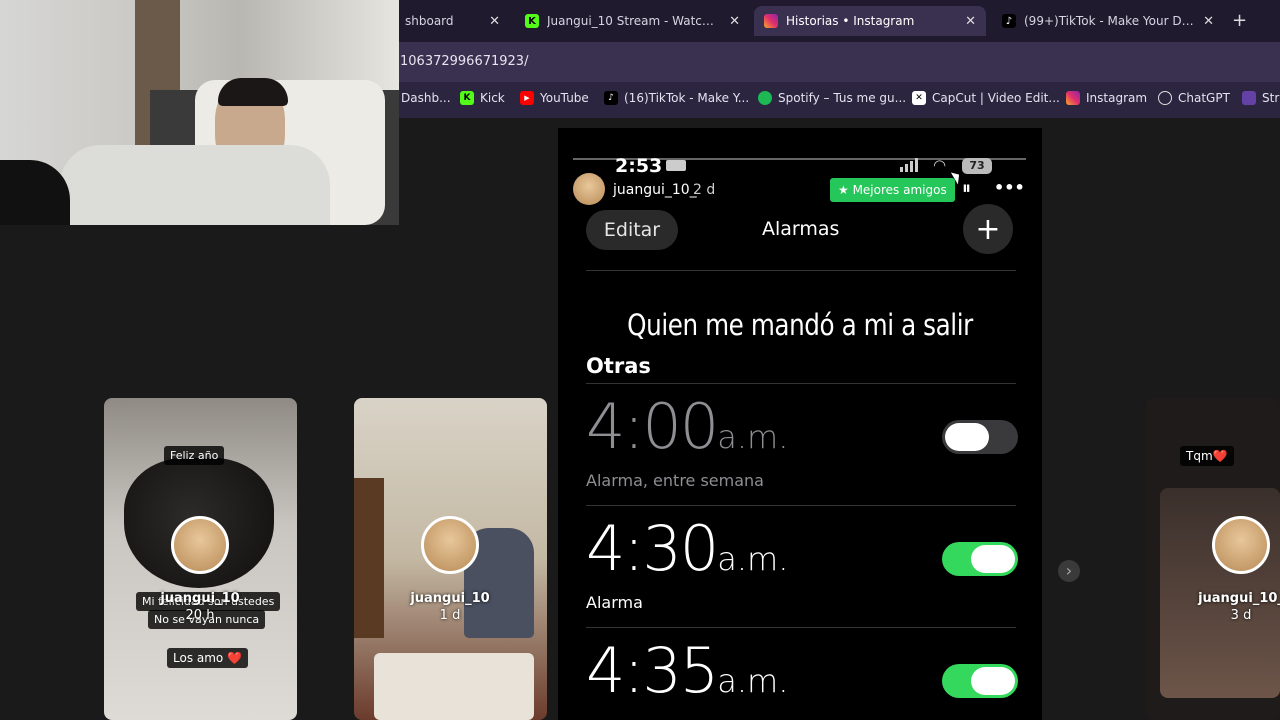  I want to click on bookmark-instagram: Instagram, so click(1106, 98).